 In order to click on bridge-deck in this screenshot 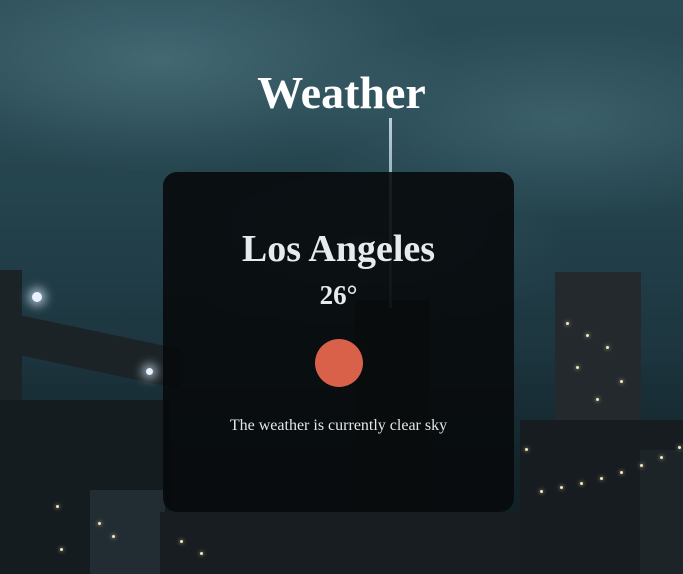, I will do `click(90, 350)`.